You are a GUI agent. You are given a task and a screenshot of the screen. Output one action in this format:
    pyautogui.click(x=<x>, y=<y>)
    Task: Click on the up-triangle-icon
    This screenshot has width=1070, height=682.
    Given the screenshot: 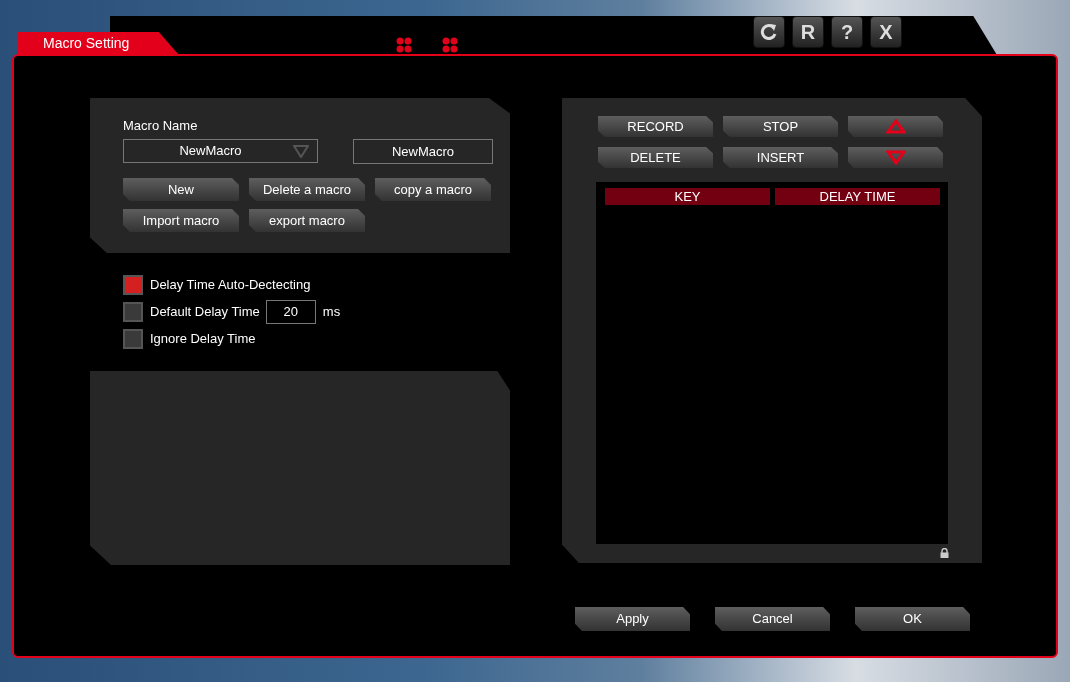 What is the action you would take?
    pyautogui.click(x=895, y=126)
    